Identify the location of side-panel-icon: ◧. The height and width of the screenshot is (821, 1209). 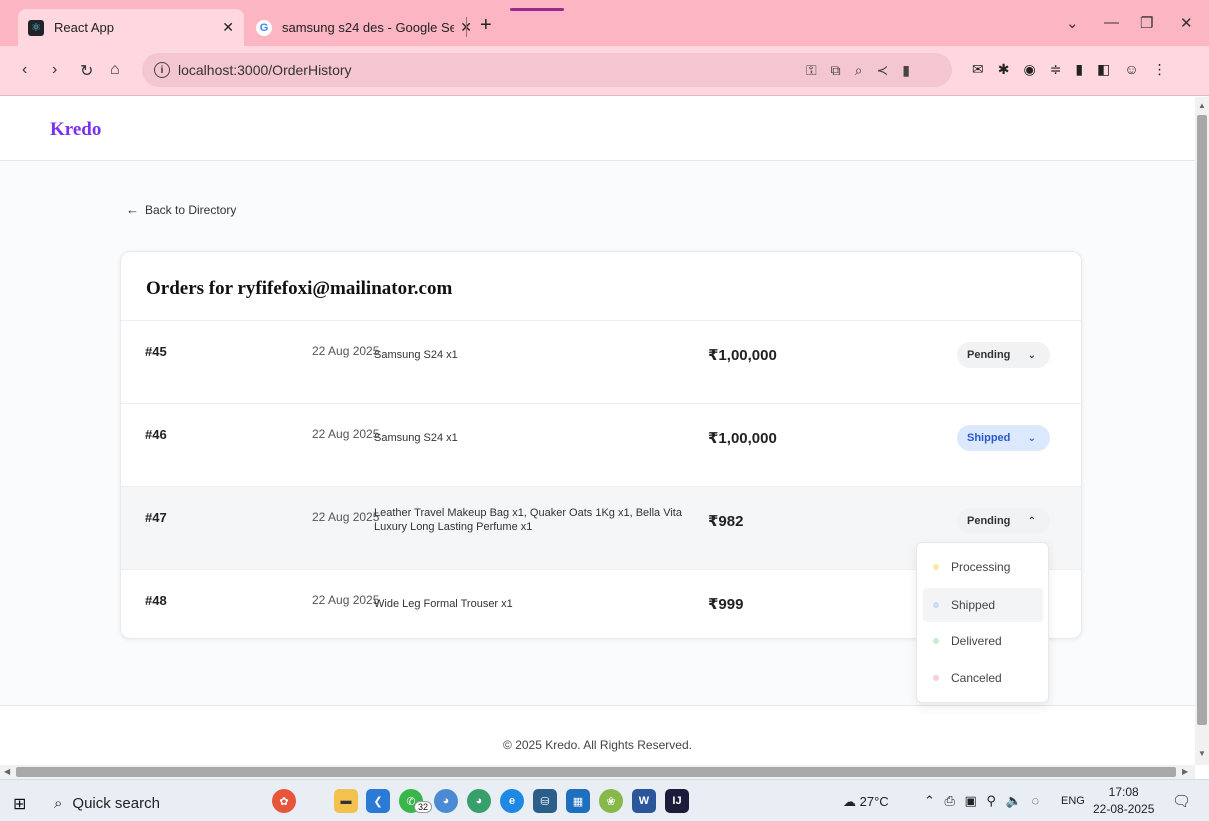
(1103, 69).